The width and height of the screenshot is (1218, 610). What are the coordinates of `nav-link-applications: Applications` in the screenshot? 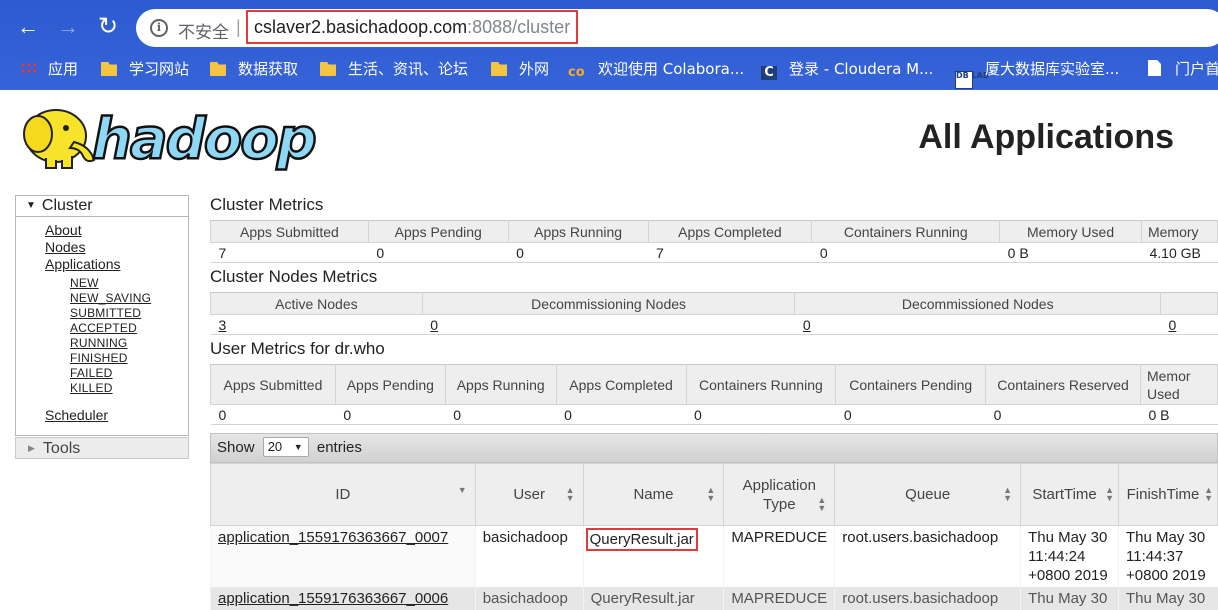 It's located at (83, 264).